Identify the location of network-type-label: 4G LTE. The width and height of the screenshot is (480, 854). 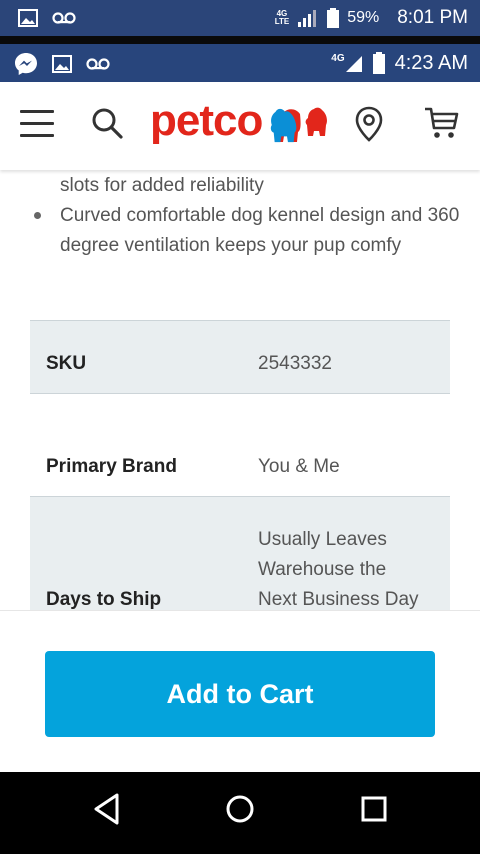
(282, 17).